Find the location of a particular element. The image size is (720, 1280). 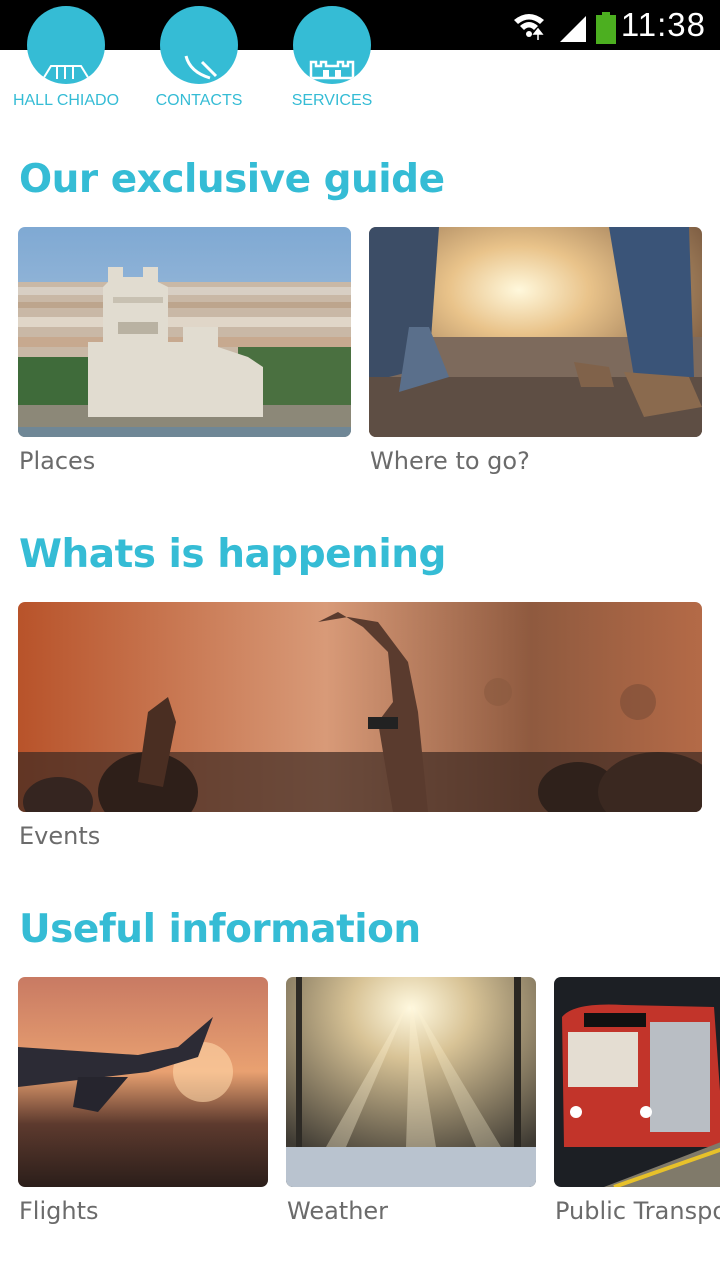

weather-card is located at coordinates (411, 1082).